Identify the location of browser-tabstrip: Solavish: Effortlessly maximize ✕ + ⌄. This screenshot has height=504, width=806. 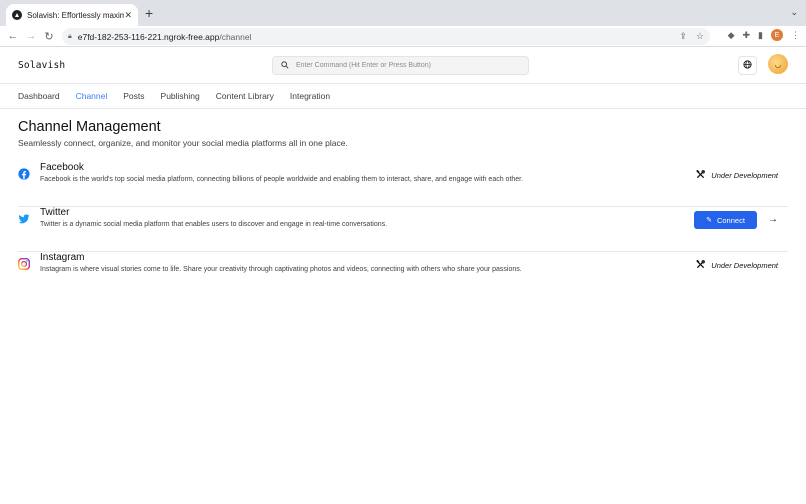
(403, 13).